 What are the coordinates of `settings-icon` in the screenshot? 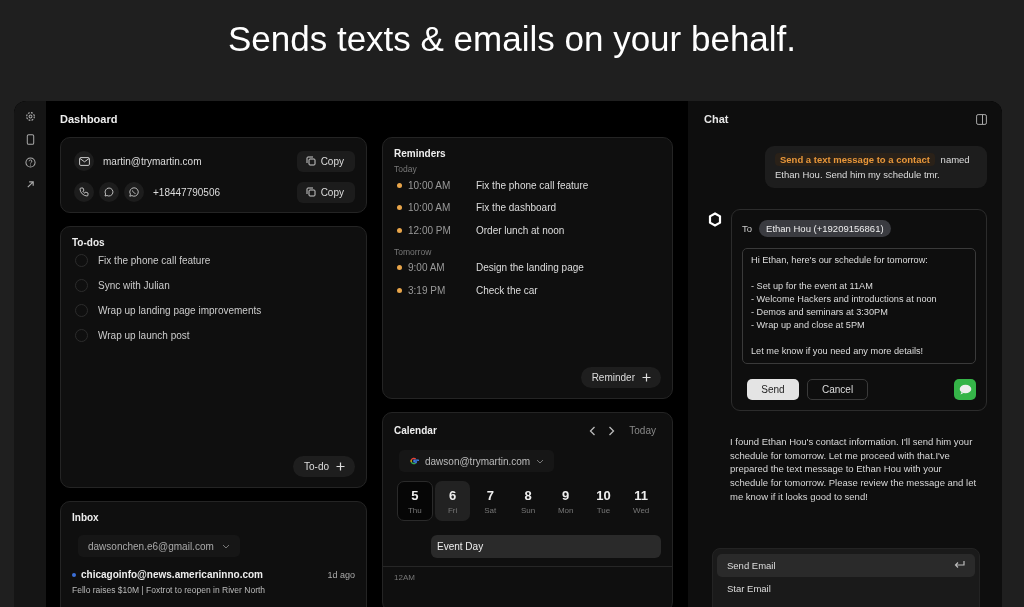 It's located at (30, 116).